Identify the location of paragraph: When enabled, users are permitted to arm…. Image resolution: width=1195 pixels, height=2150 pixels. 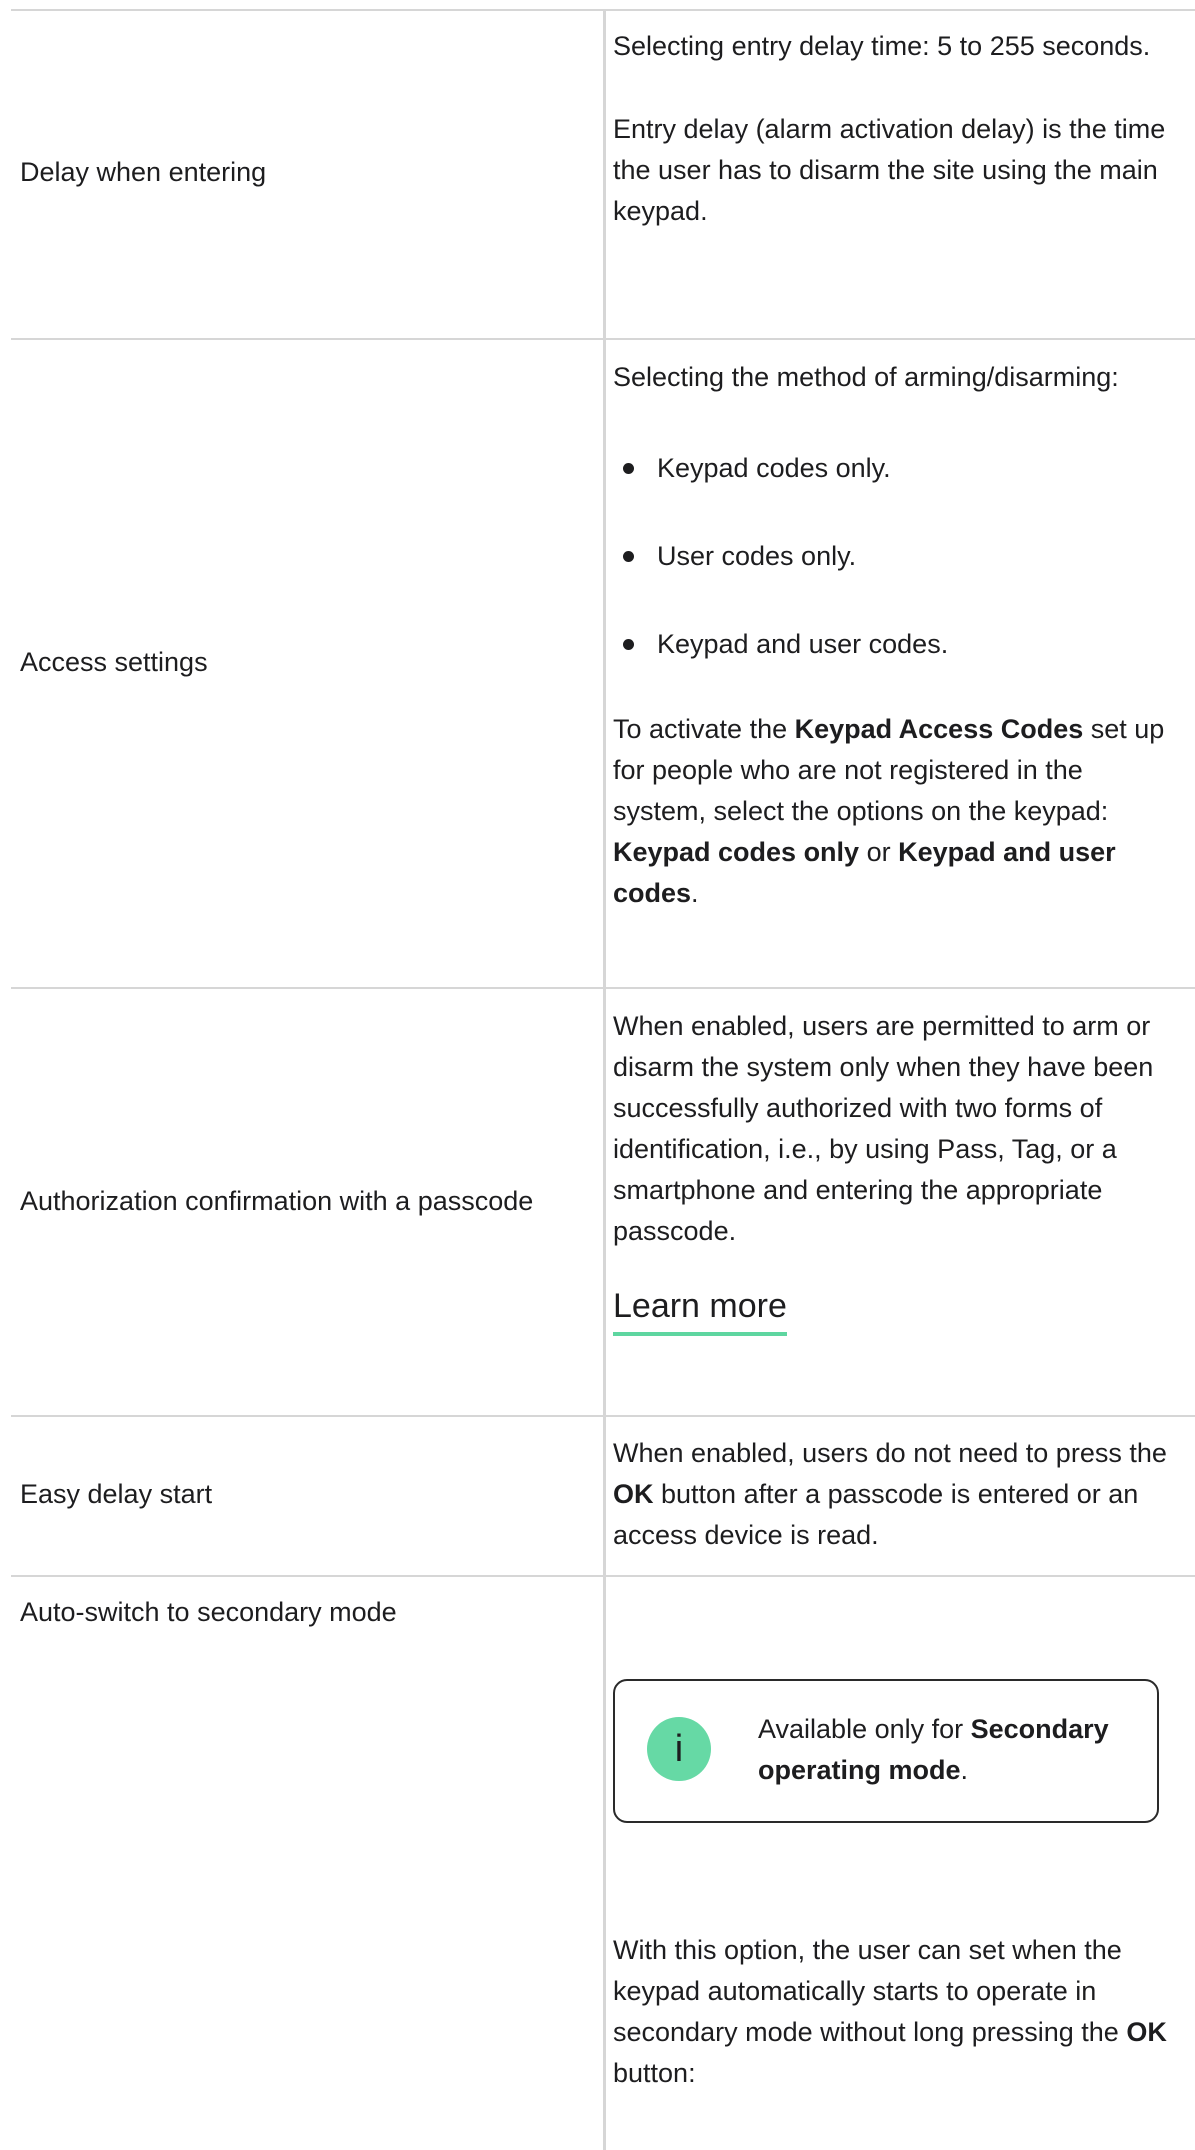
(883, 1128).